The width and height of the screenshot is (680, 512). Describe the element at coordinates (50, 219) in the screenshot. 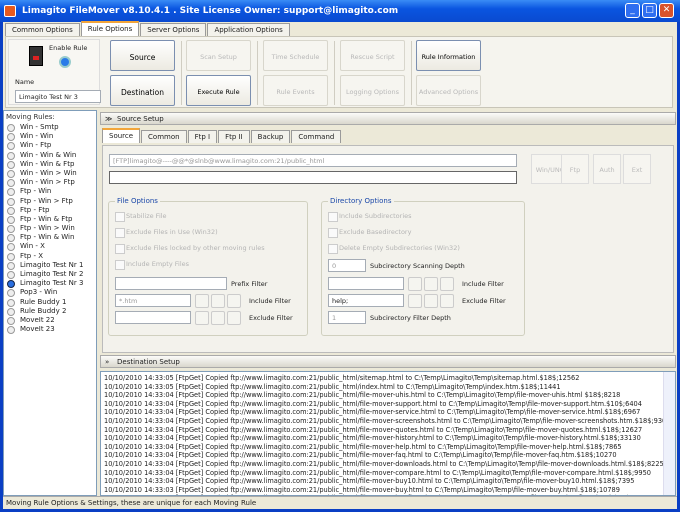

I see `rule-item: Ftp - Win & Ftp` at that location.